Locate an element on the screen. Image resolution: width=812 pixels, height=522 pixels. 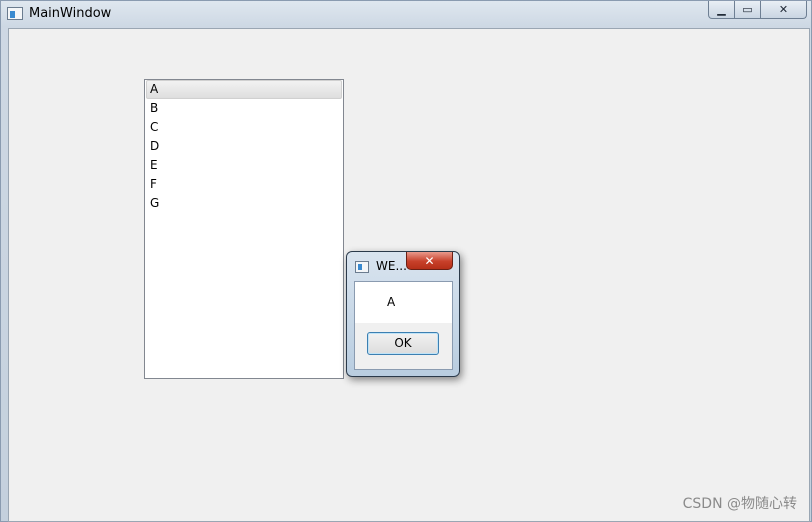
message-box-dialog: WE... ✕ A OK is located at coordinates (403, 314).